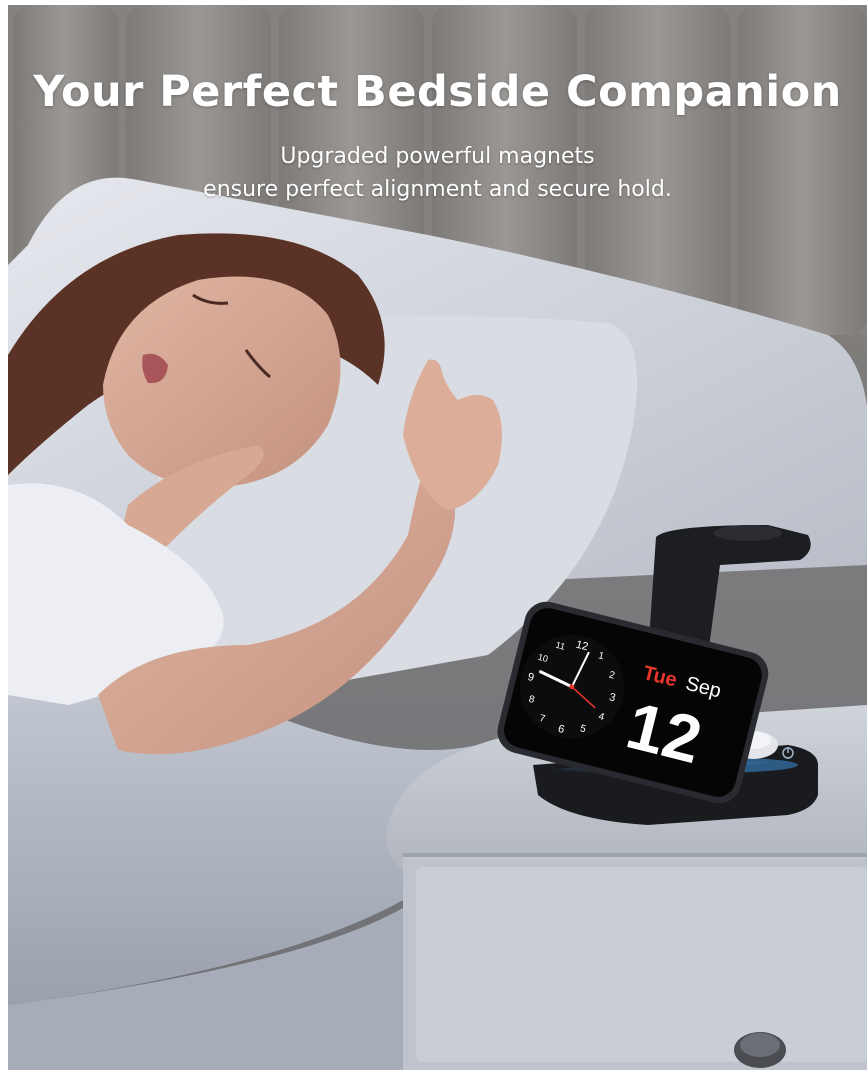 Image resolution: width=867 pixels, height=1070 pixels. What do you see at coordinates (437, 92) in the screenshot?
I see `page-headline: Your Perfect Bedside Companion` at bounding box center [437, 92].